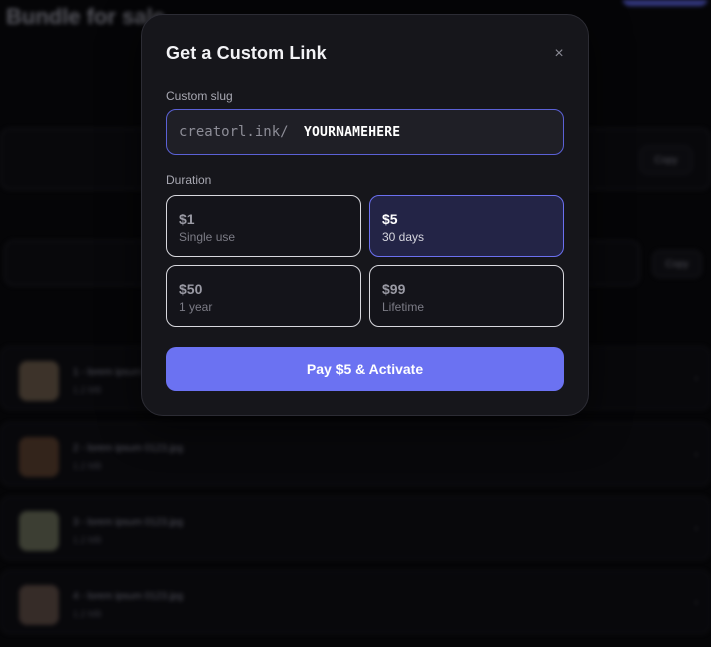 The image size is (711, 647). What do you see at coordinates (365, 369) in the screenshot?
I see `pay-activate-button: Pay $5 & Activate` at bounding box center [365, 369].